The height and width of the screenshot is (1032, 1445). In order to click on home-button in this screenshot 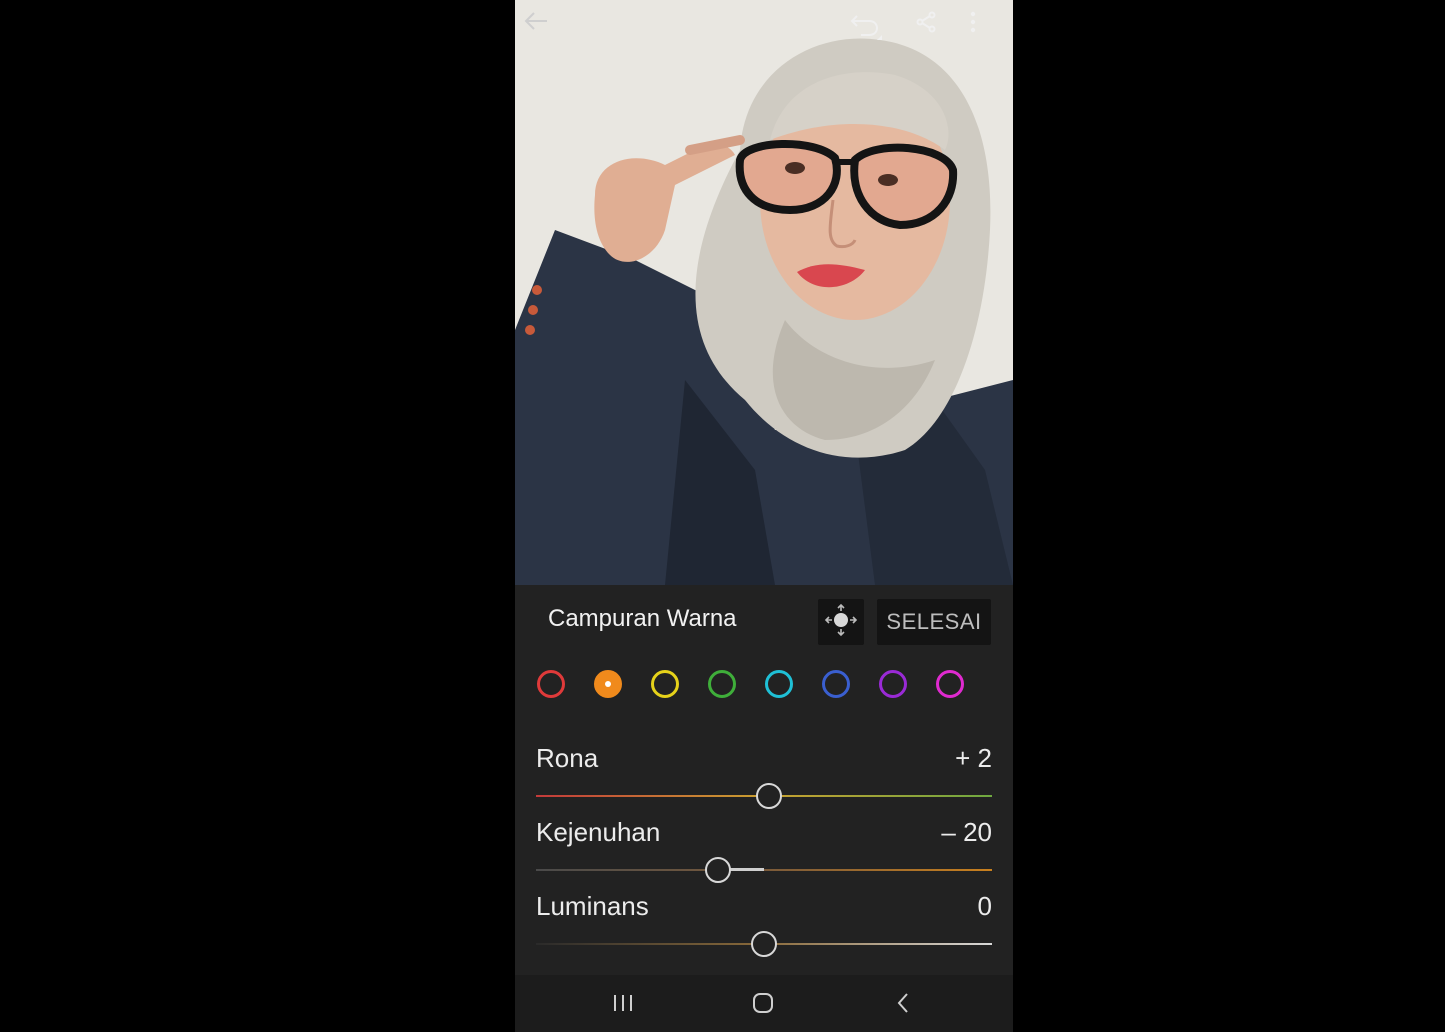, I will do `click(763, 1005)`.